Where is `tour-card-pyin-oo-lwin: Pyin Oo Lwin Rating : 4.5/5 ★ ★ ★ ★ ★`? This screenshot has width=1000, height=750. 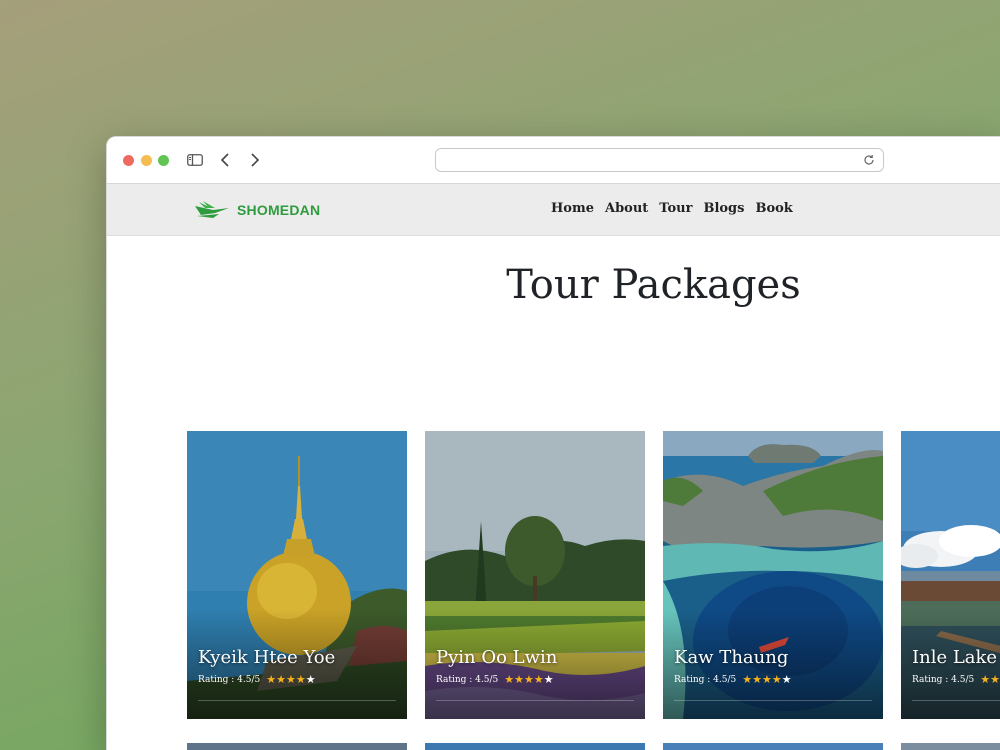
tour-card-pyin-oo-lwin: Pyin Oo Lwin Rating : 4.5/5 ★ ★ ★ ★ ★ is located at coordinates (535, 575).